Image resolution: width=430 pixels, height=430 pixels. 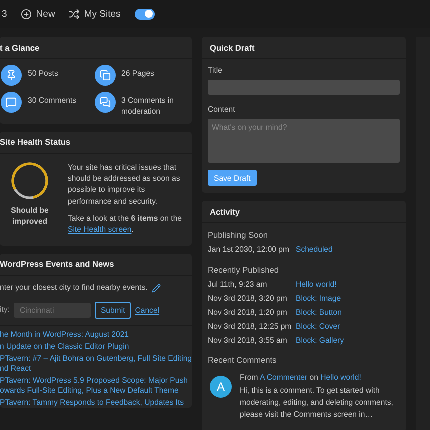 What do you see at coordinates (35, 142) in the screenshot?
I see `panel-title: Site Health Status` at bounding box center [35, 142].